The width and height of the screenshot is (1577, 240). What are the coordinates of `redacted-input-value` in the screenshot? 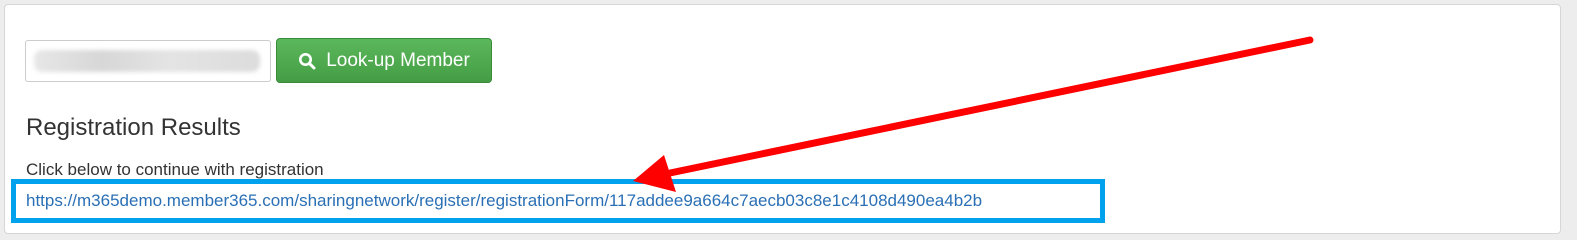 It's located at (147, 61).